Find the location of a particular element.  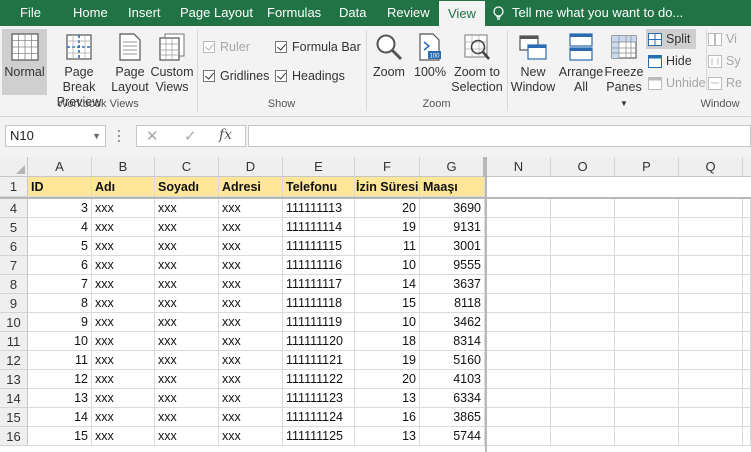

cell-maasi: 3001 is located at coordinates (452, 246).